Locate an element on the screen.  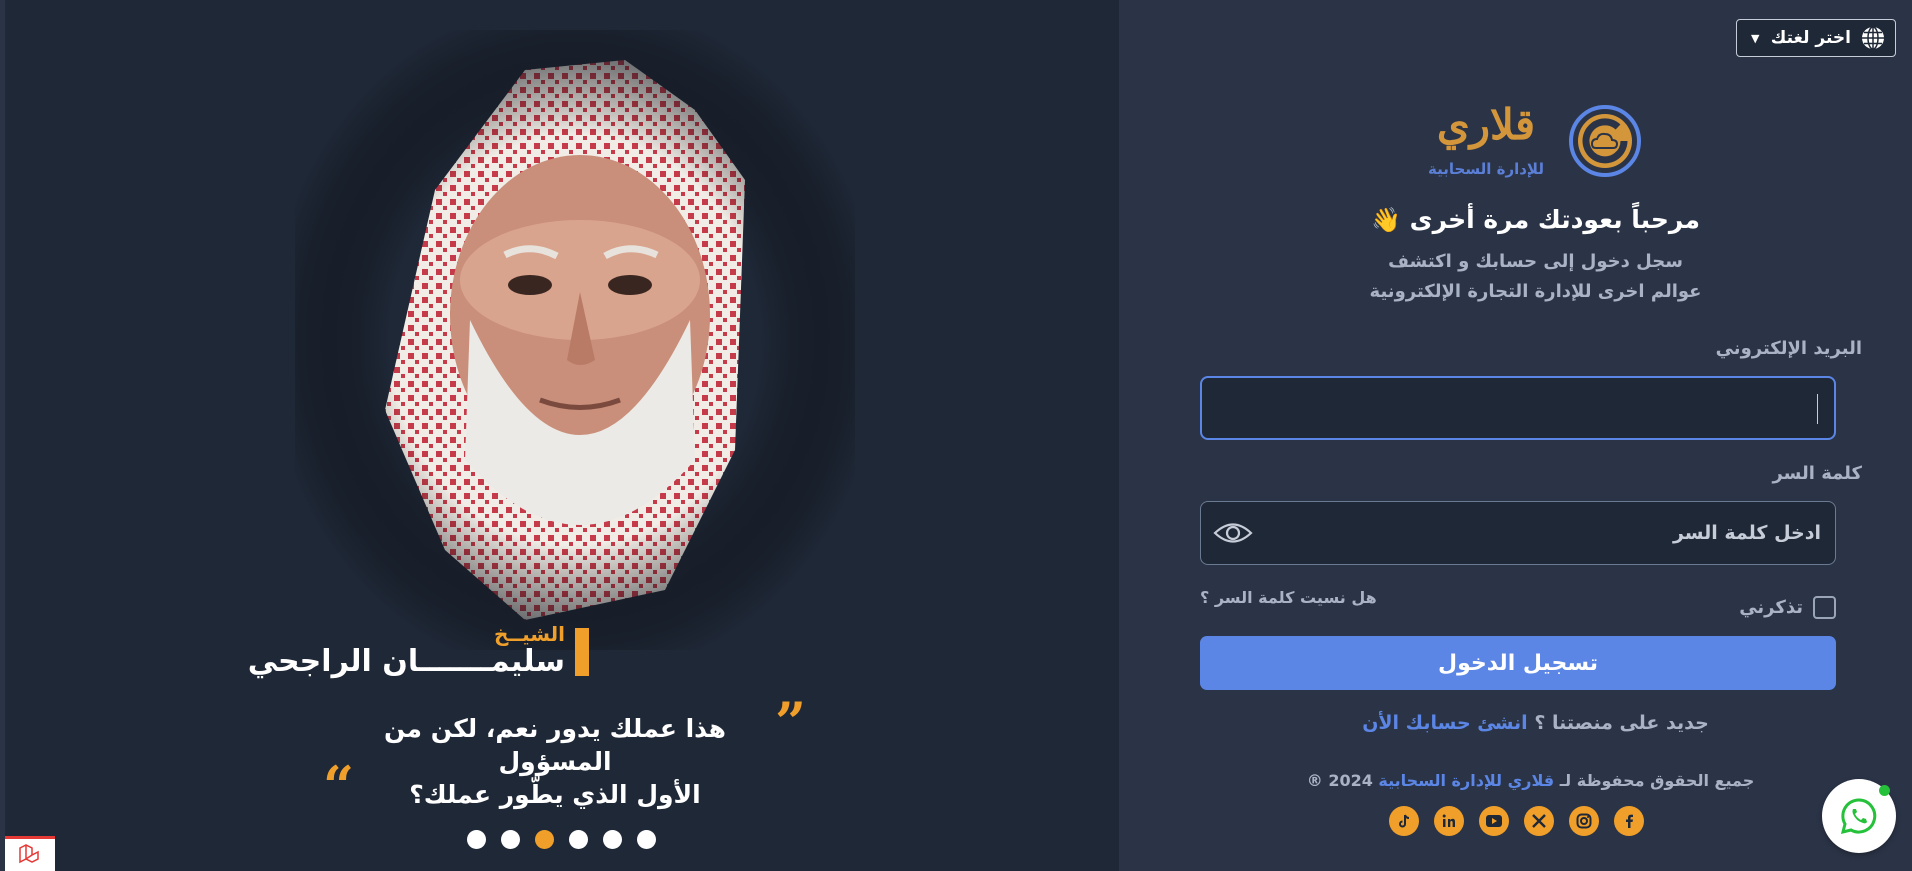
laravel-icon is located at coordinates (30, 853).